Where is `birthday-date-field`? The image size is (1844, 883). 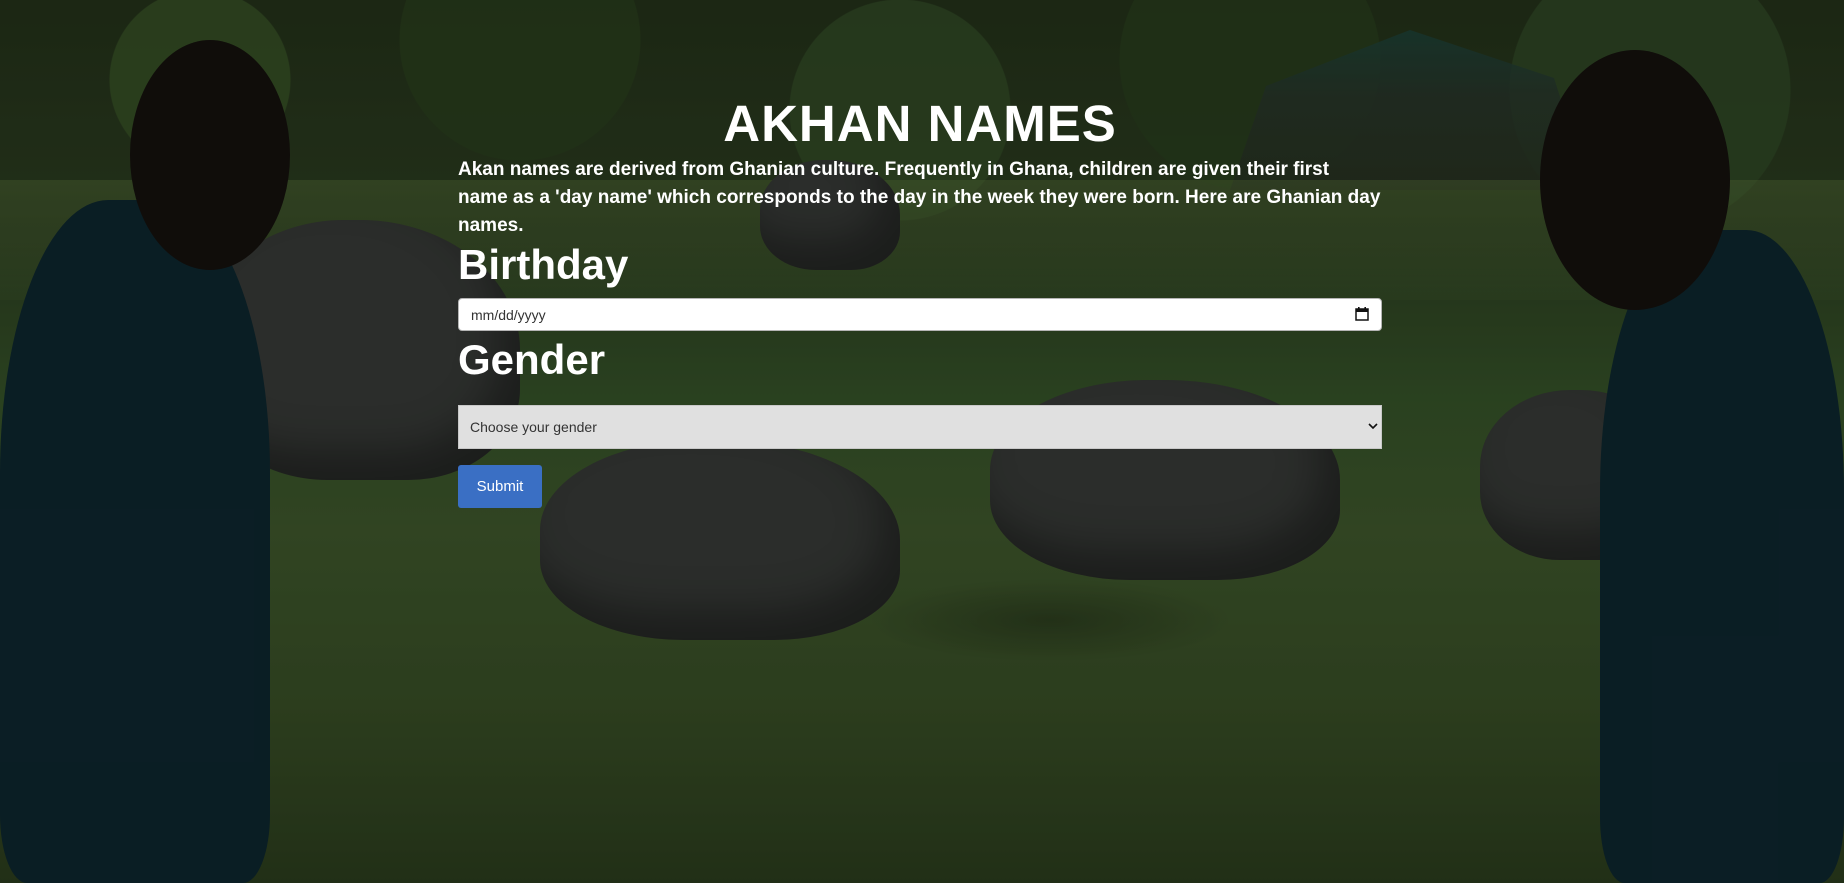
birthday-date-field is located at coordinates (920, 314).